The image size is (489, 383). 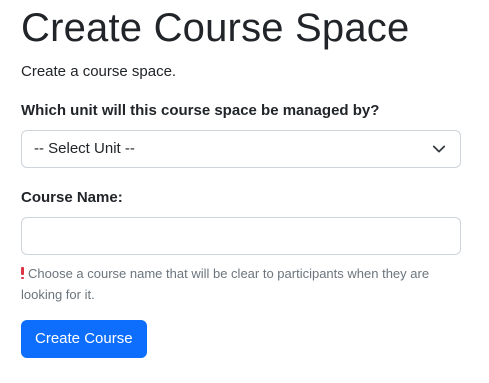 I want to click on chevron-down-icon, so click(x=439, y=149).